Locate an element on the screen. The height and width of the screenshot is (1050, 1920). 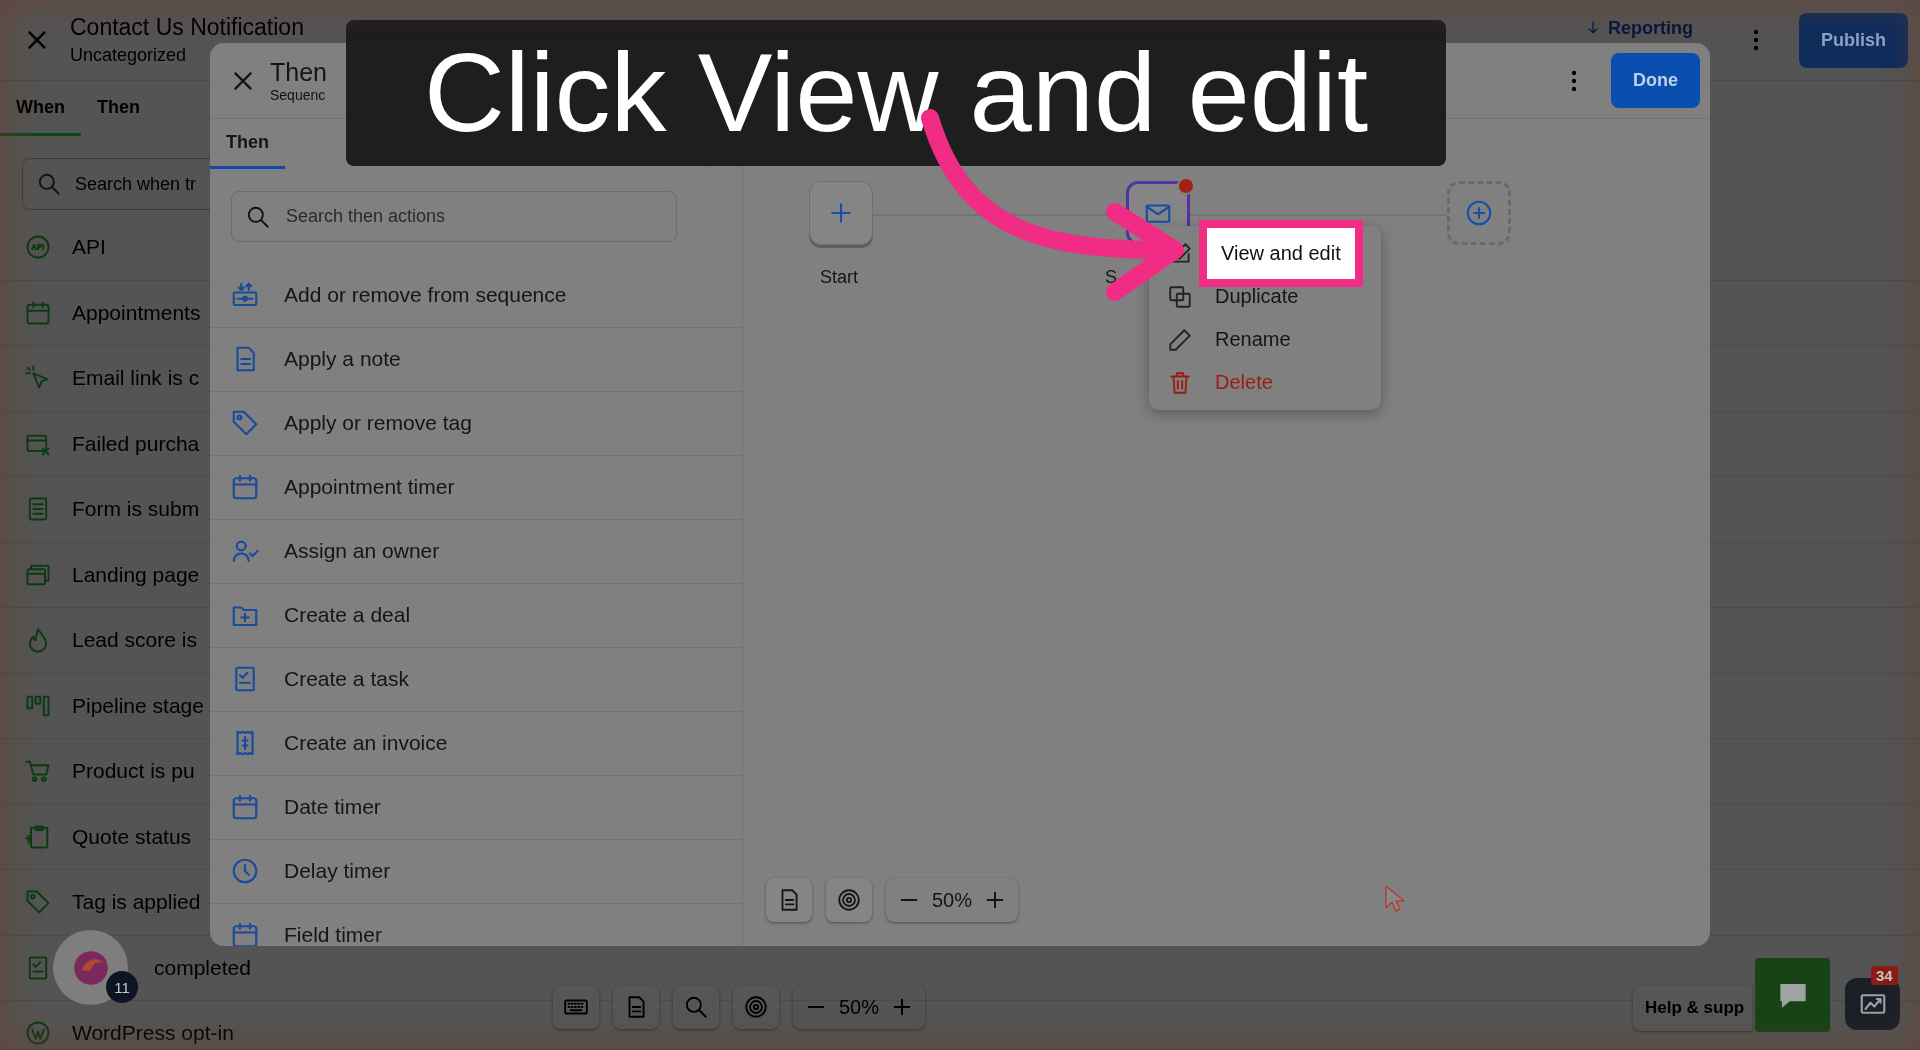
chat-button is located at coordinates (1792, 995).